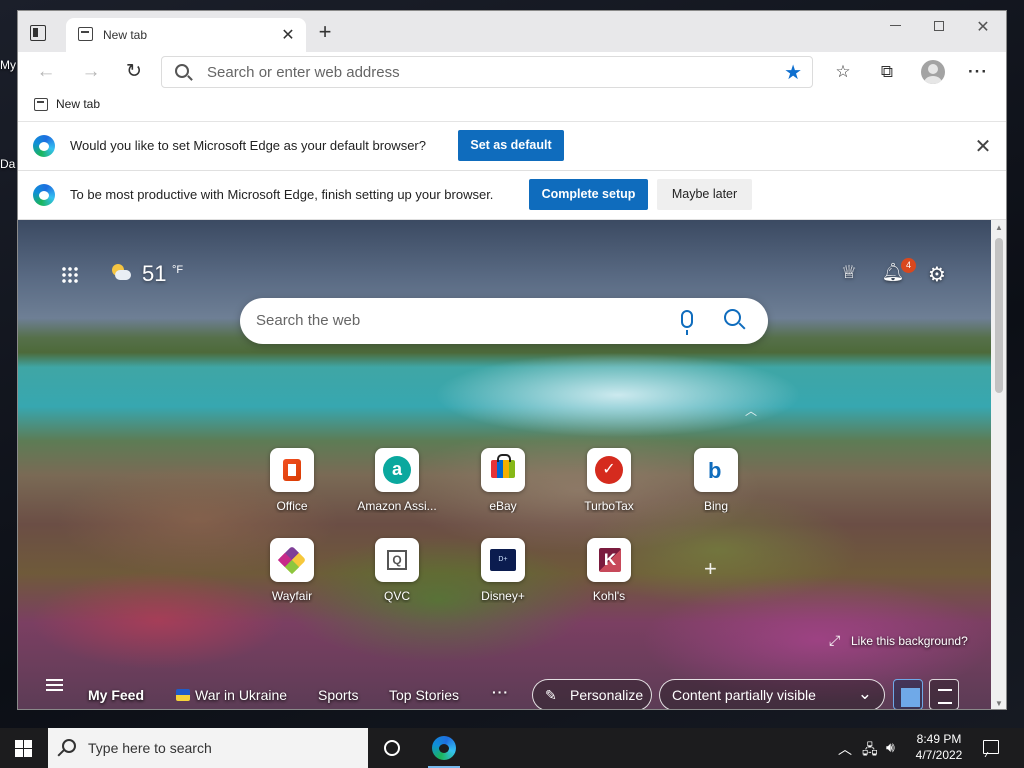 The width and height of the screenshot is (1024, 768). Describe the element at coordinates (849, 274) in the screenshot. I see `rewards-icon: ♕` at that location.